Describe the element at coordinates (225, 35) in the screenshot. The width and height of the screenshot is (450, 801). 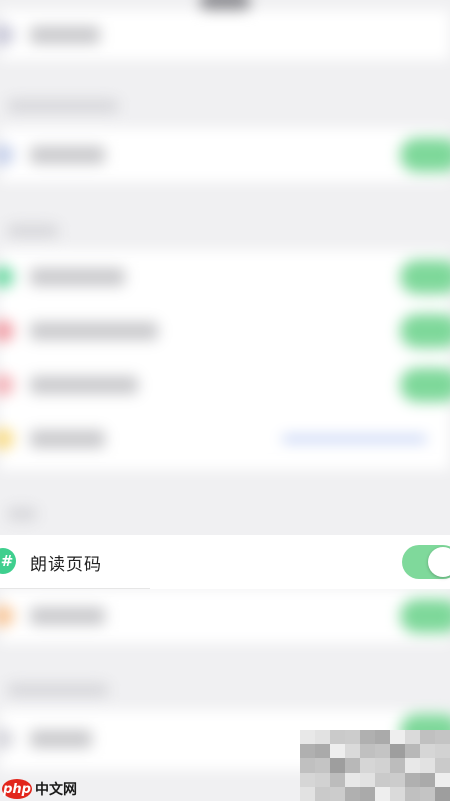
I see `blurred-row-top` at that location.